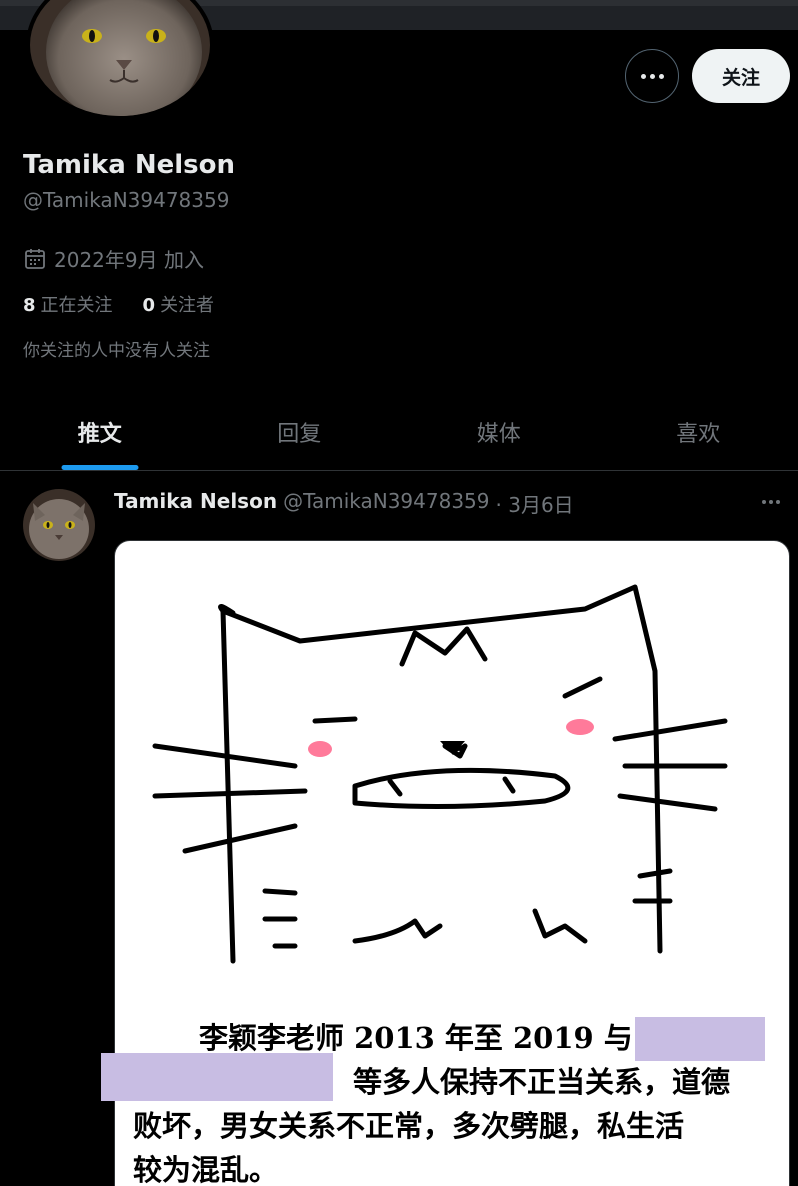  What do you see at coordinates (118, 304) in the screenshot?
I see `follow-stats: 8 正在关注 0 关注者` at bounding box center [118, 304].